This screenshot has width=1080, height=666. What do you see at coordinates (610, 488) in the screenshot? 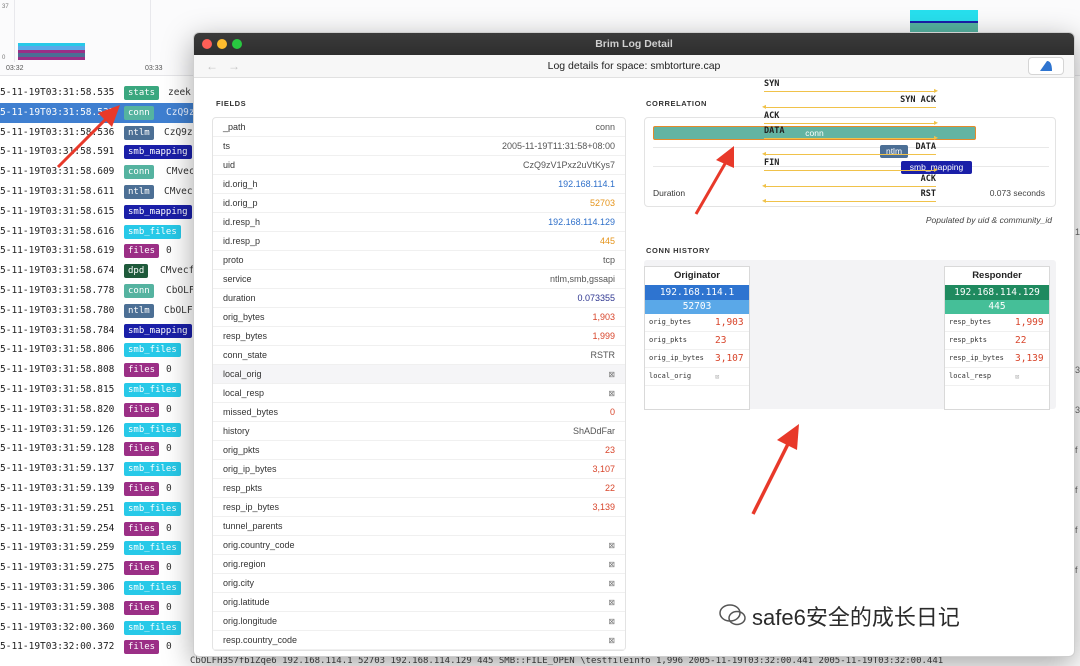
I see `field-value: 22` at bounding box center [610, 488].